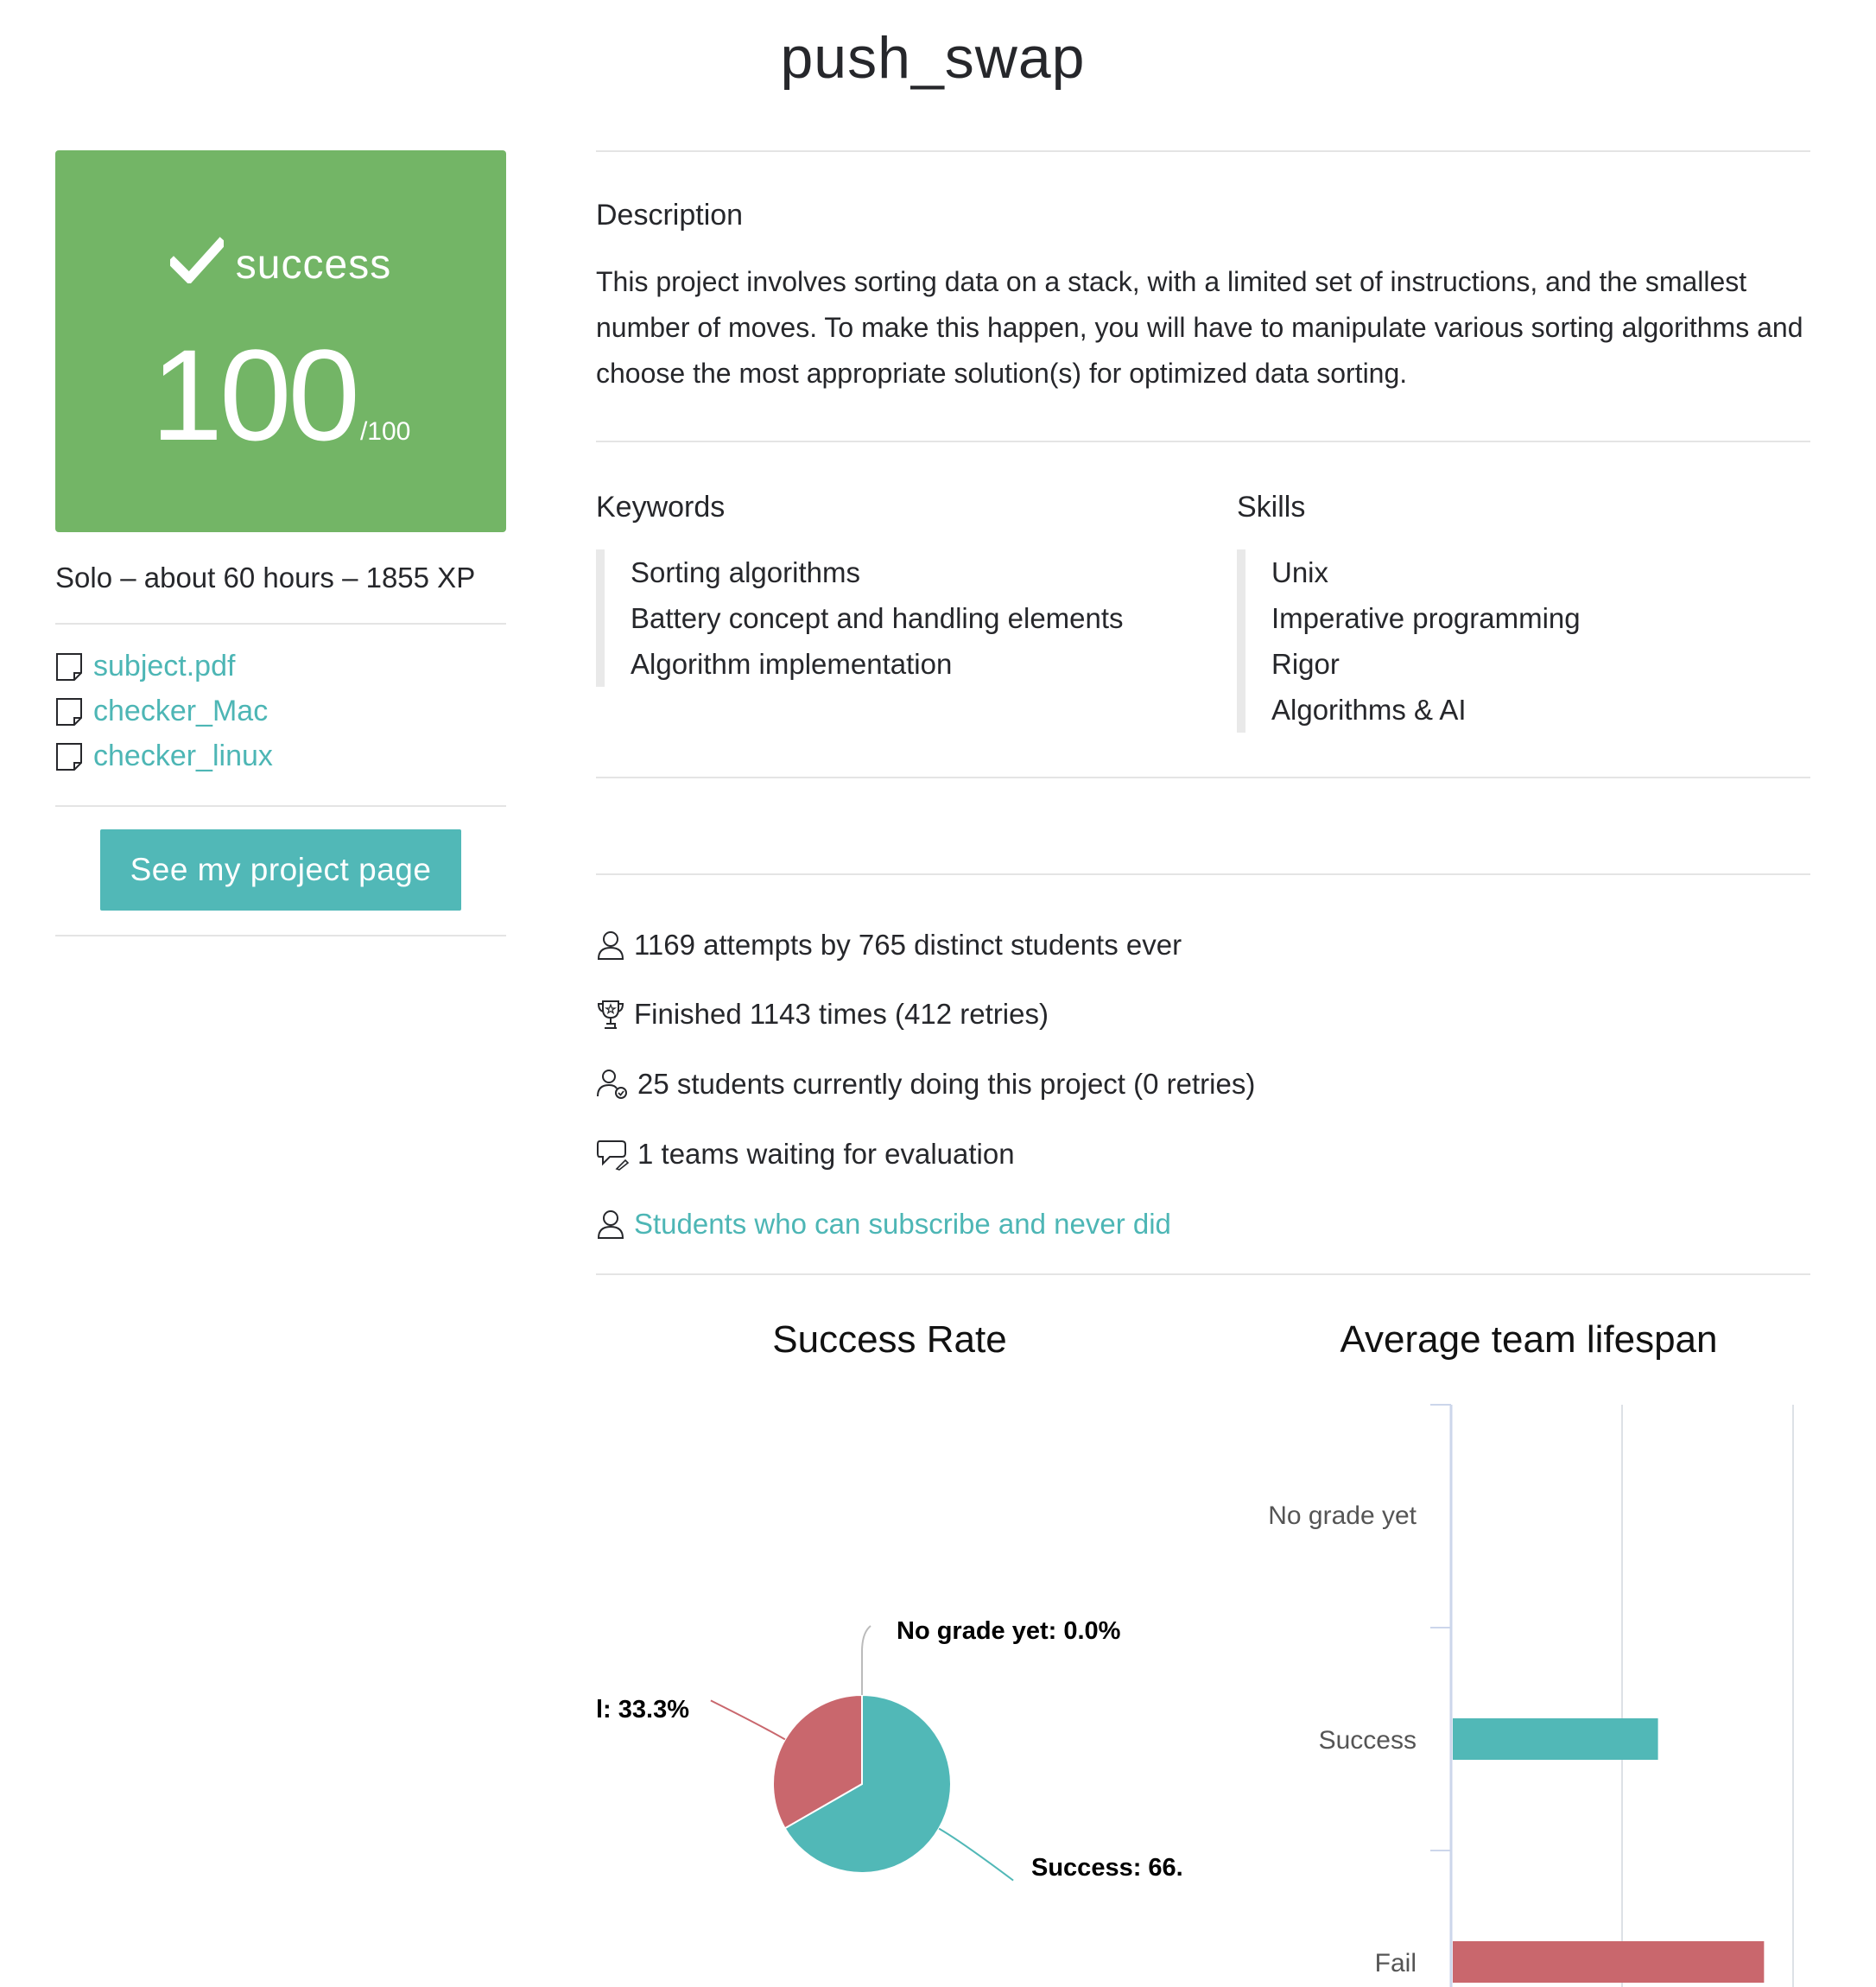  I want to click on skill-item: Algorithms & AI, so click(1369, 710).